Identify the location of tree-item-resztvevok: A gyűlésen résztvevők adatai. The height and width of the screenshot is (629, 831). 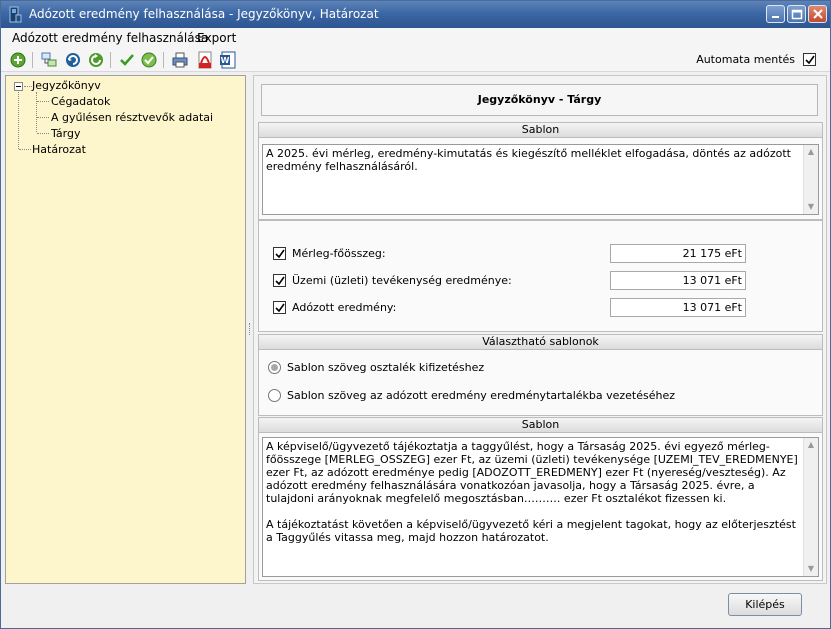
(132, 117).